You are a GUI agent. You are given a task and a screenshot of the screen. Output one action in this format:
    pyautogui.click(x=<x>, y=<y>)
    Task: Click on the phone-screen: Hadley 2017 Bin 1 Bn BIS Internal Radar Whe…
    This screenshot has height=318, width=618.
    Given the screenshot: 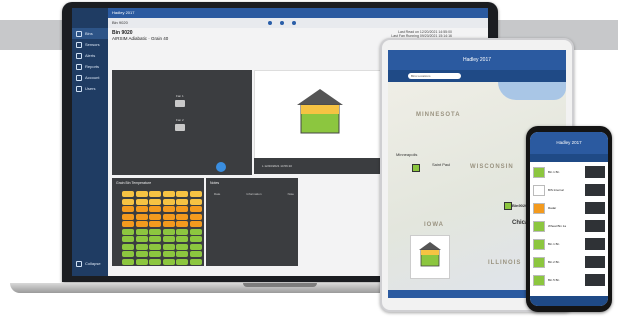 What is the action you would take?
    pyautogui.click(x=569, y=219)
    